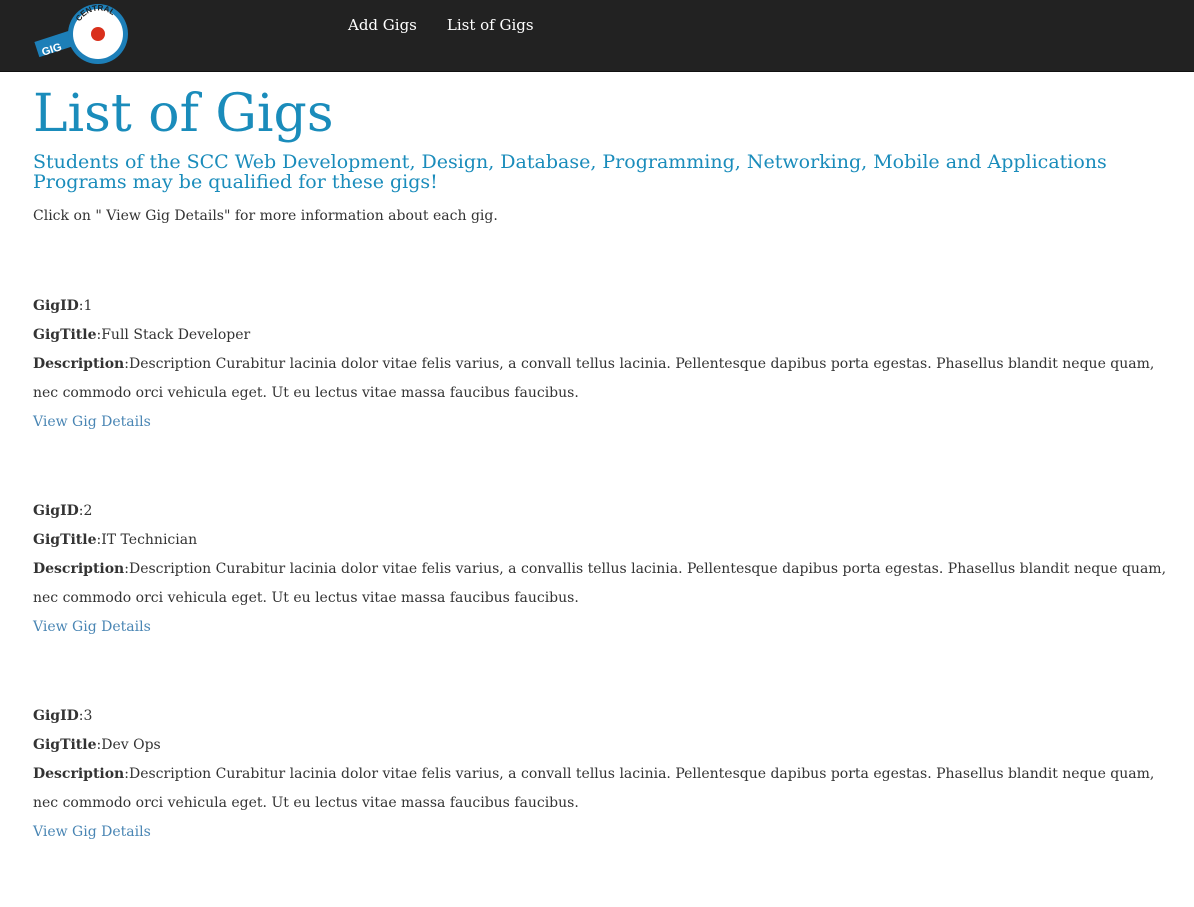 The width and height of the screenshot is (1194, 907). What do you see at coordinates (382, 25) in the screenshot?
I see `nav-add-gigs-link: Add Gigs` at bounding box center [382, 25].